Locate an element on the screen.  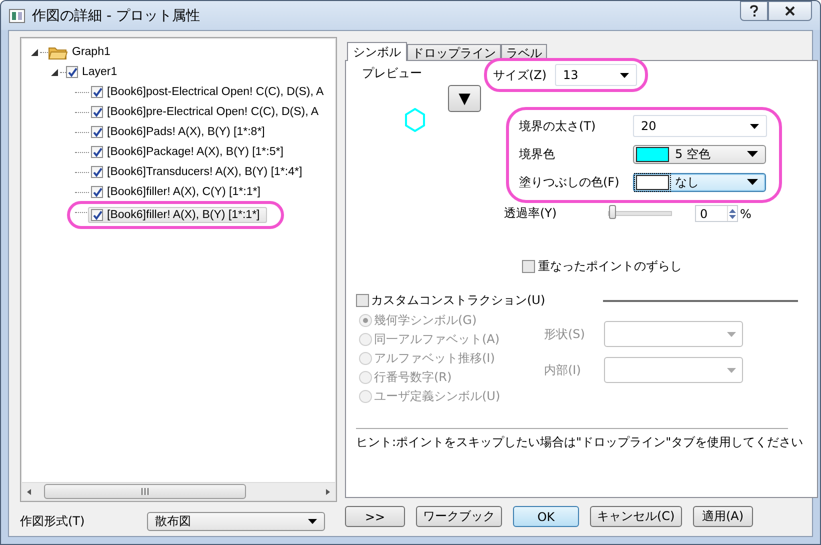
tree-item: [Book6]filler! A(X), B(Y) [1*:1*] is located at coordinates (177, 215).